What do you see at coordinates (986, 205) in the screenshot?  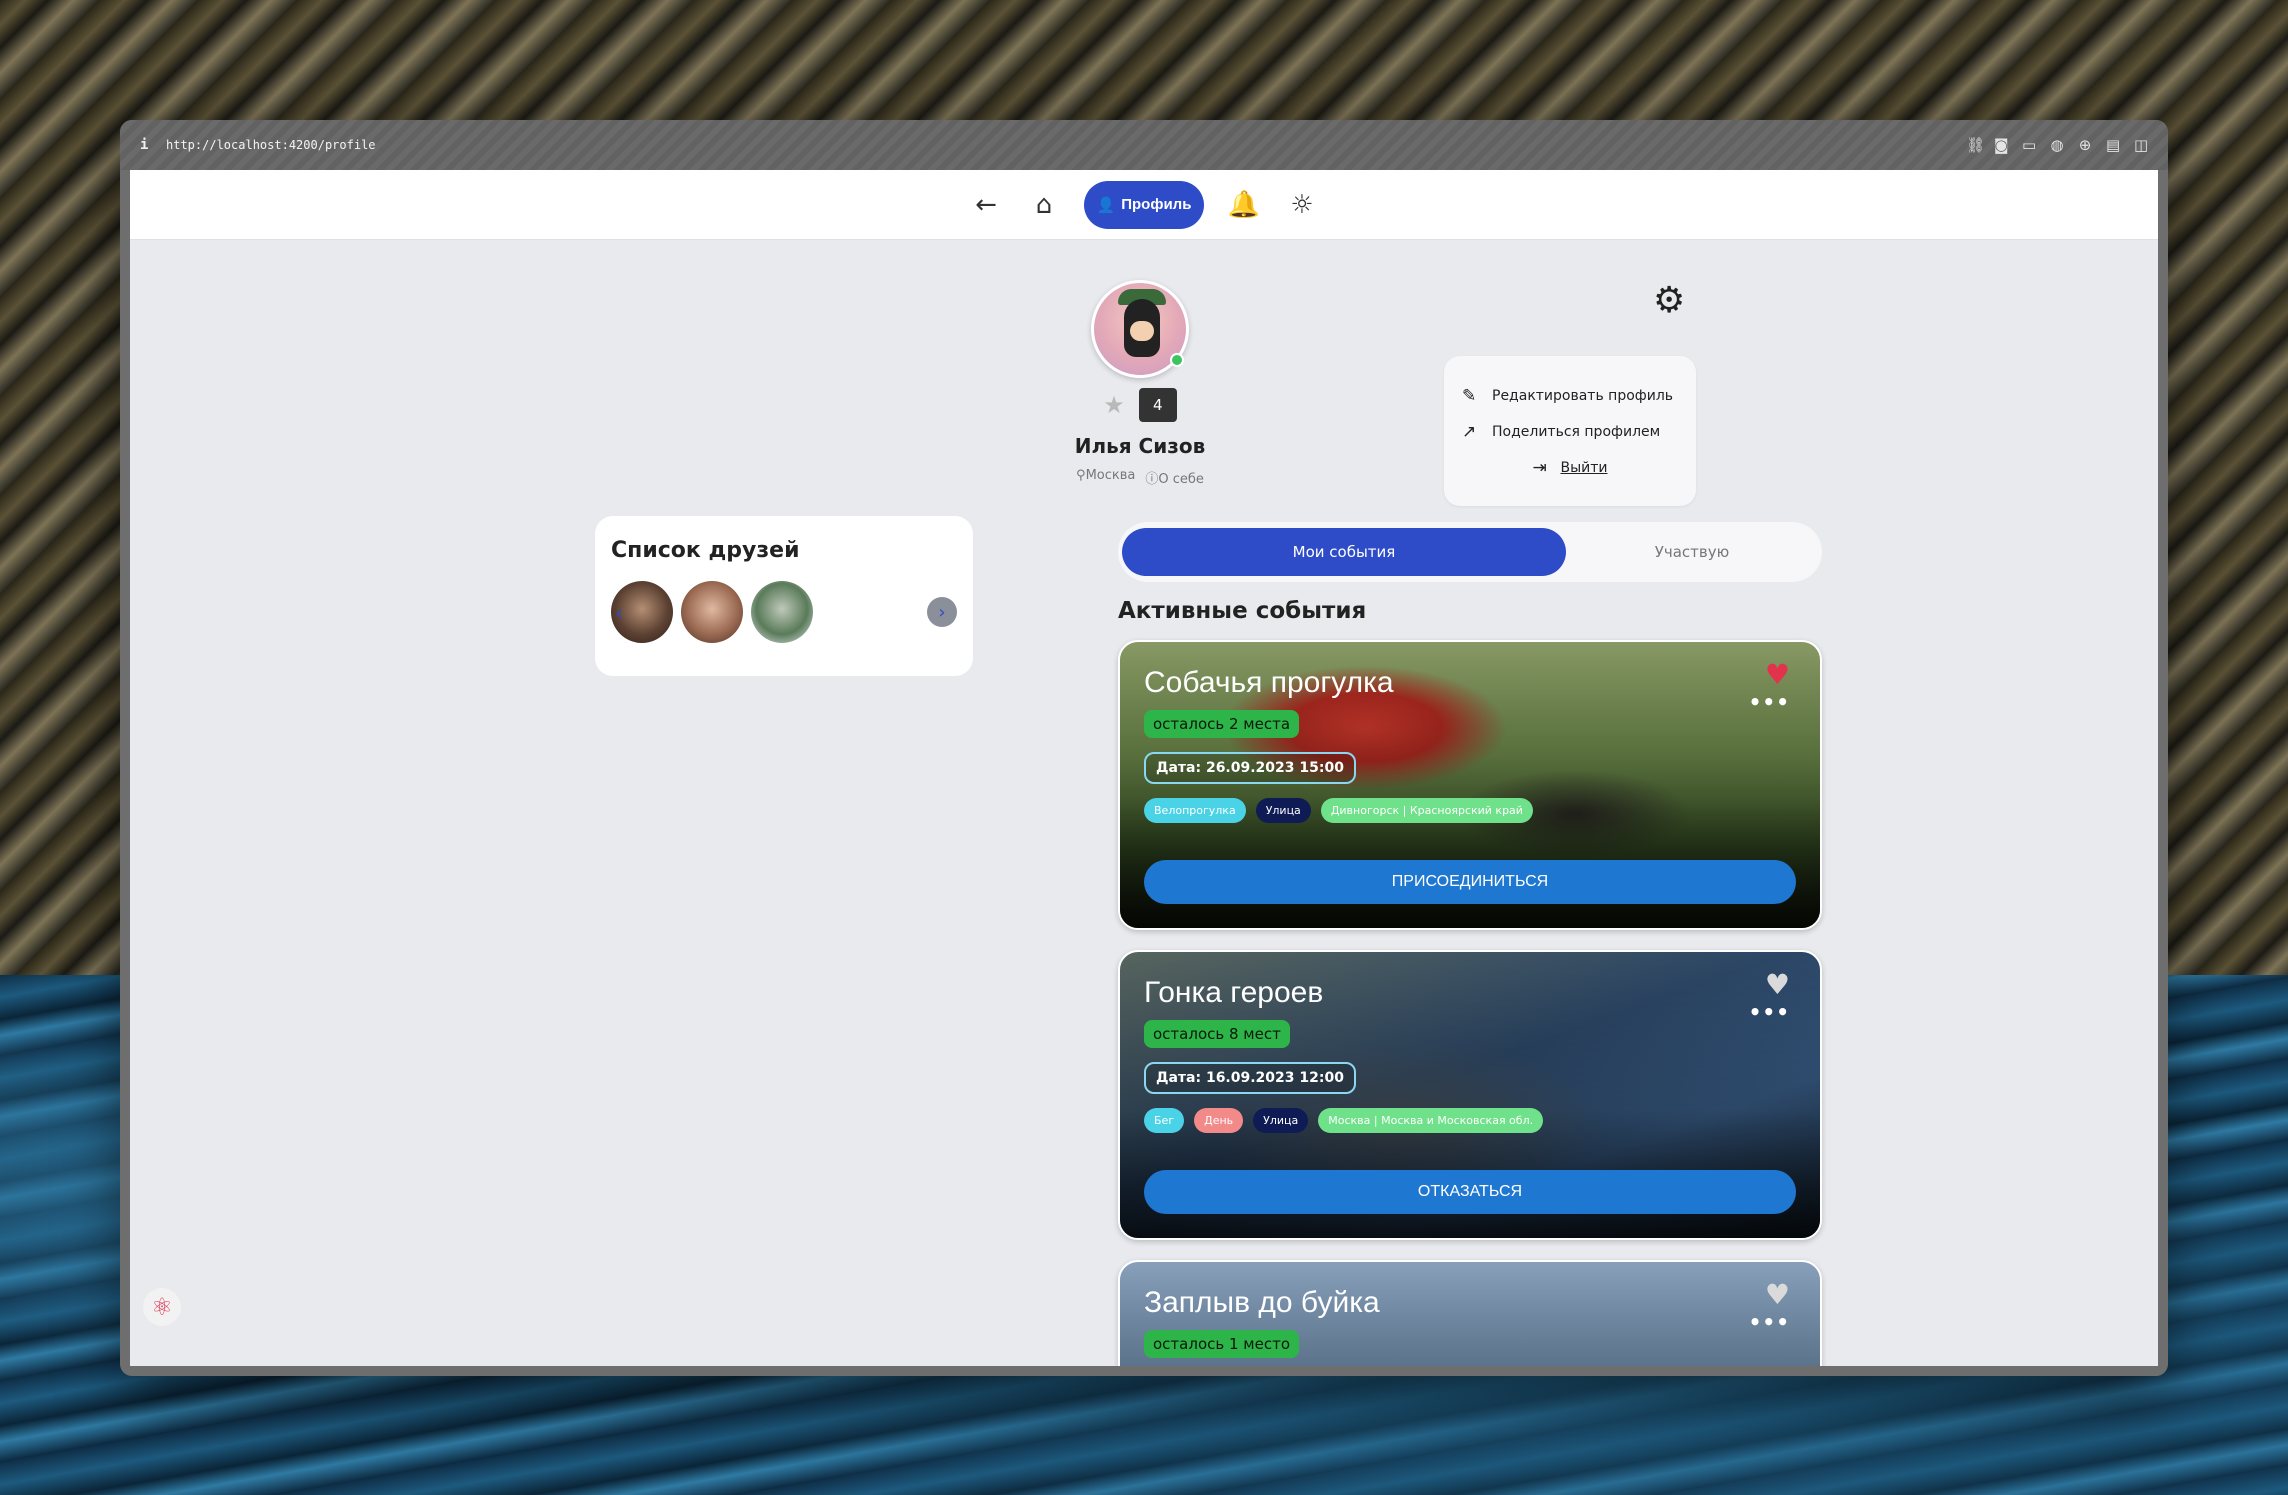 I see `back-arrow-icon: ←` at bounding box center [986, 205].